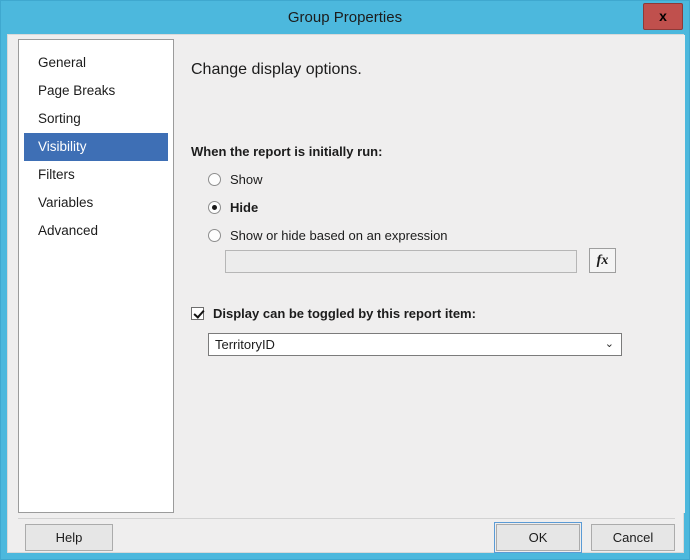  What do you see at coordinates (96, 175) in the screenshot?
I see `sidebar-item-filters: Filters` at bounding box center [96, 175].